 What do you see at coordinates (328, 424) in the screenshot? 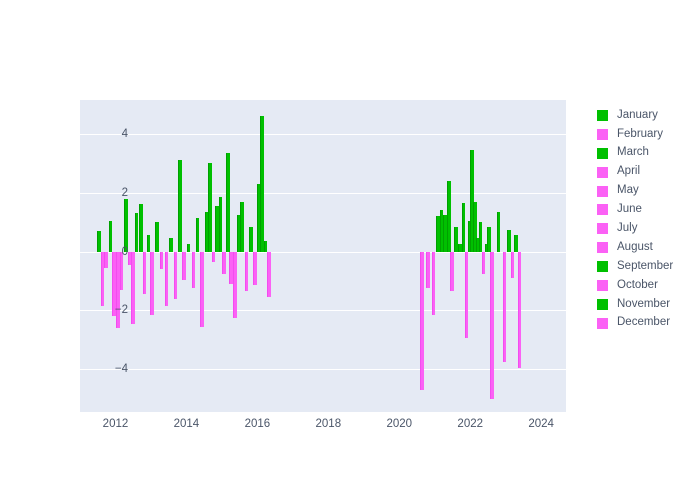
I see `x-axis-tick-label: 2018` at bounding box center [328, 424].